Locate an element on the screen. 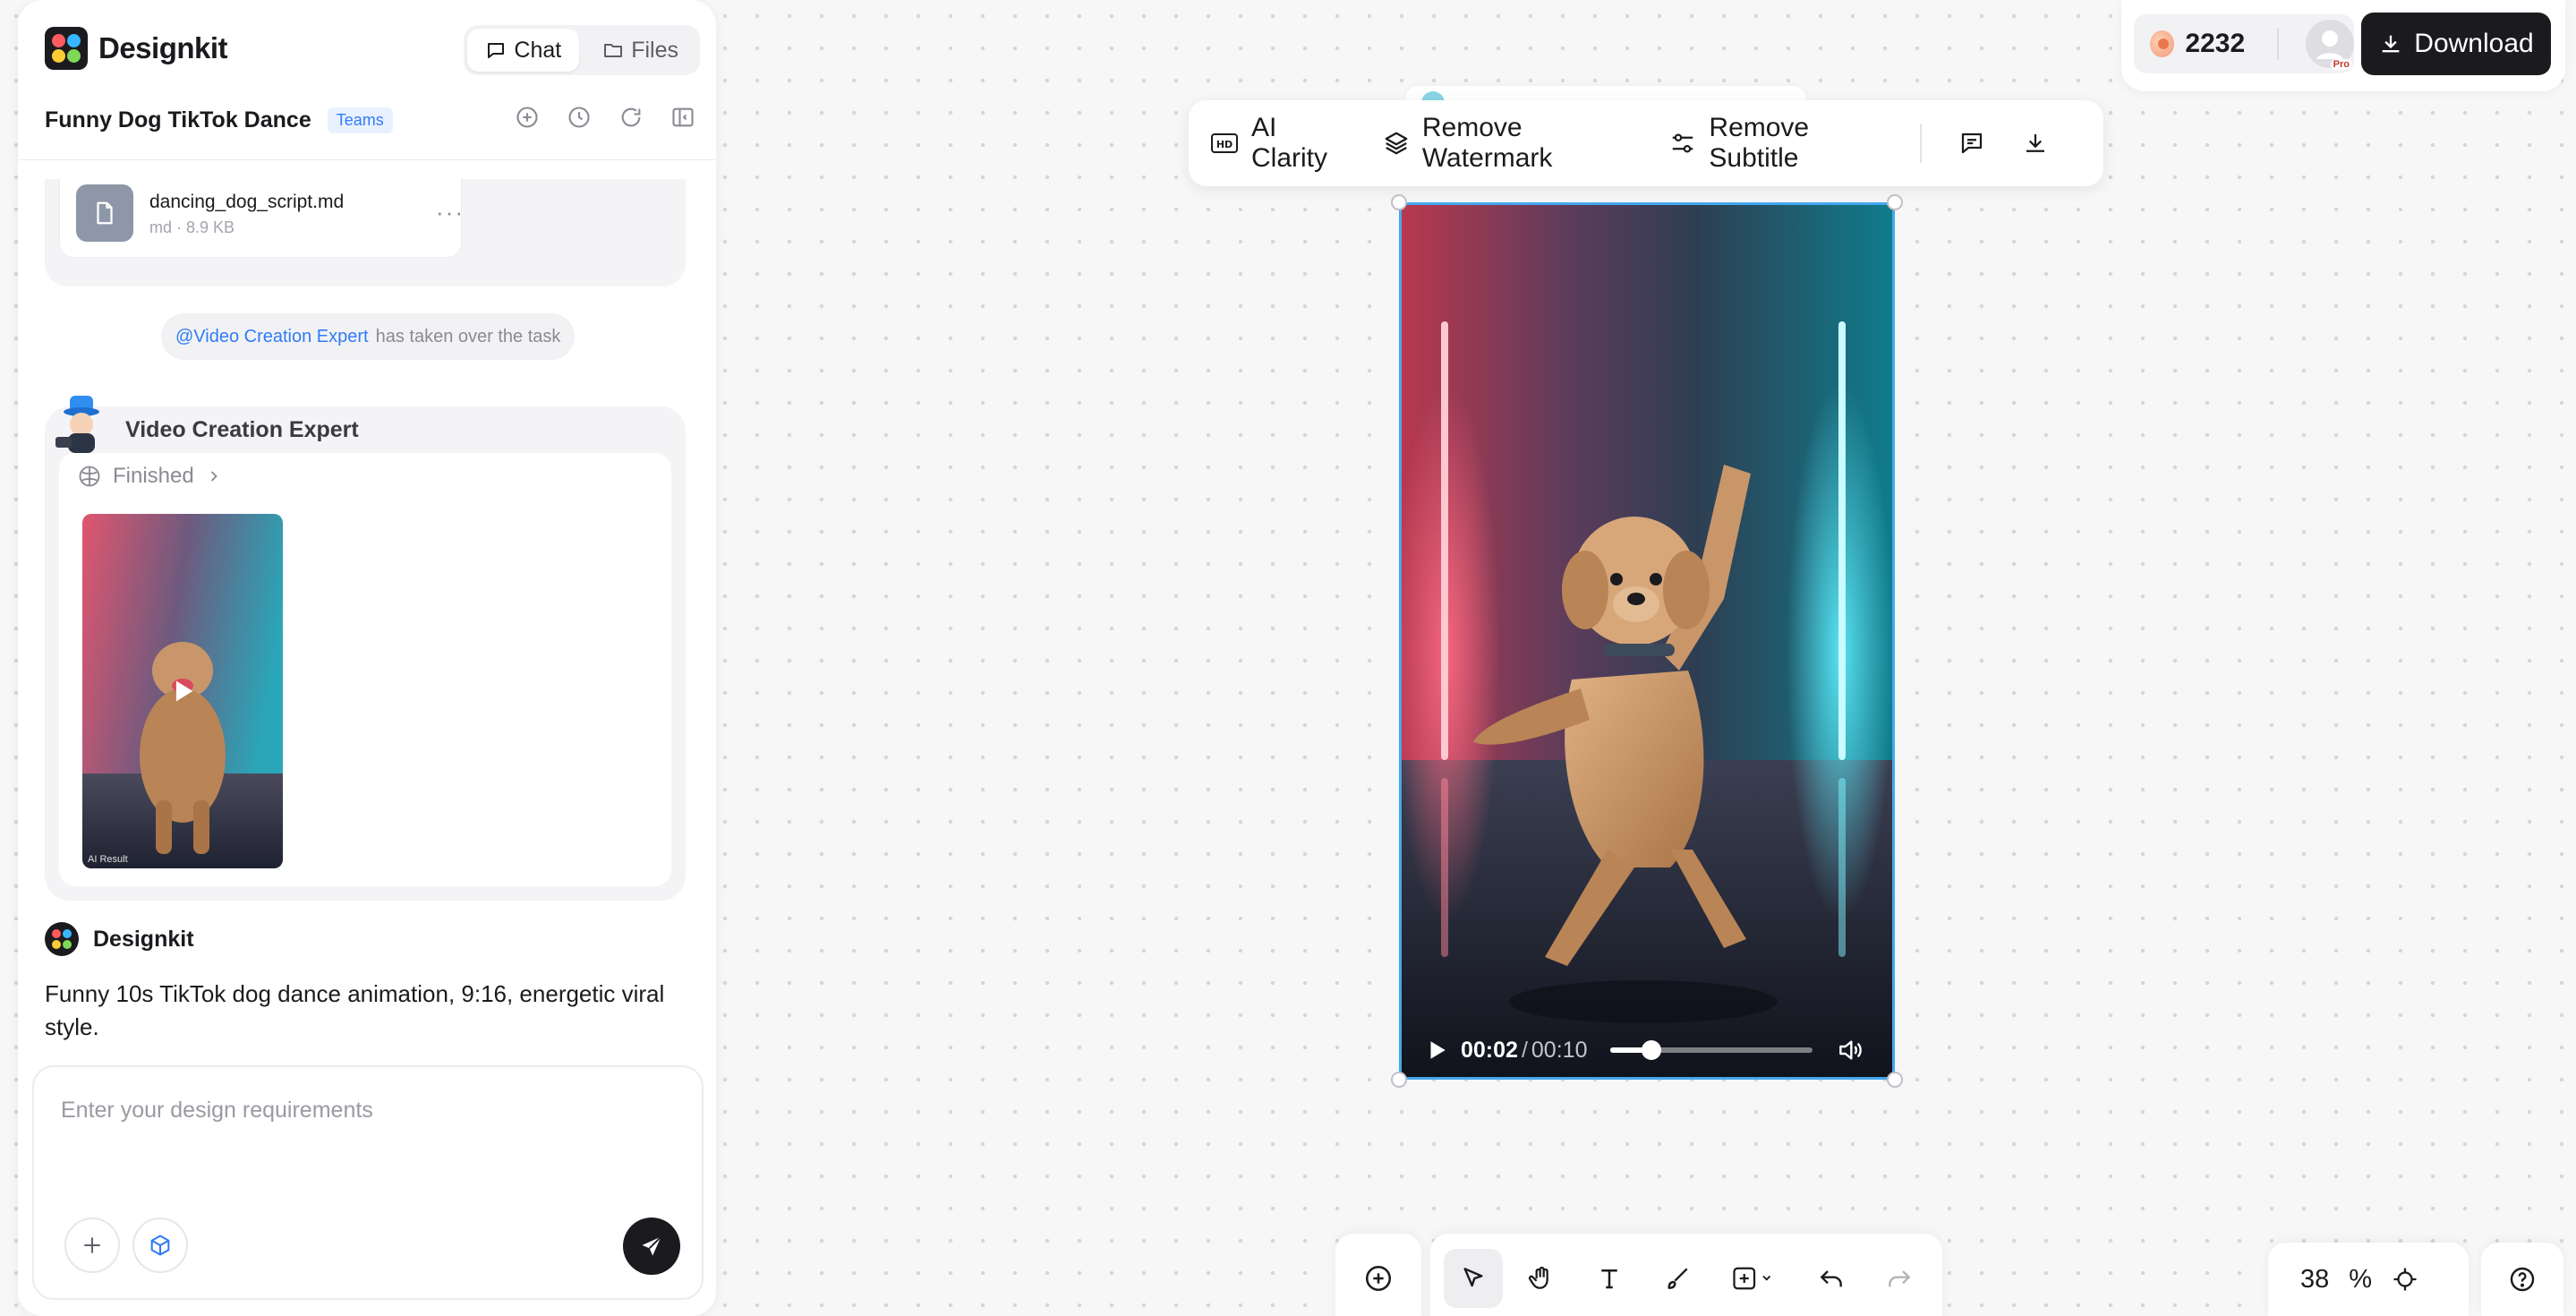 The width and height of the screenshot is (2576, 1316). volume-icon is located at coordinates (1850, 1050).